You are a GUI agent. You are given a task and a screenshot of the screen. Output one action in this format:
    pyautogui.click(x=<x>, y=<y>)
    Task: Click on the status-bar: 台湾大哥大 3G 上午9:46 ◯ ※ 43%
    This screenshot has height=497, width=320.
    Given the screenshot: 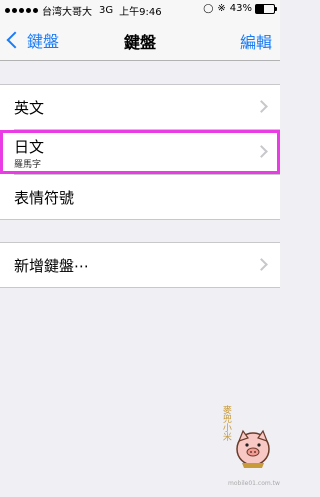 What is the action you would take?
    pyautogui.click(x=140, y=9)
    